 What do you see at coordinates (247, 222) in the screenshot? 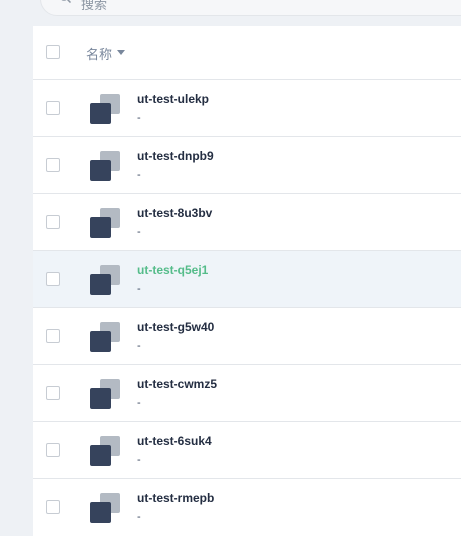
I see `table-row: ut-test-8u3bv -` at bounding box center [247, 222].